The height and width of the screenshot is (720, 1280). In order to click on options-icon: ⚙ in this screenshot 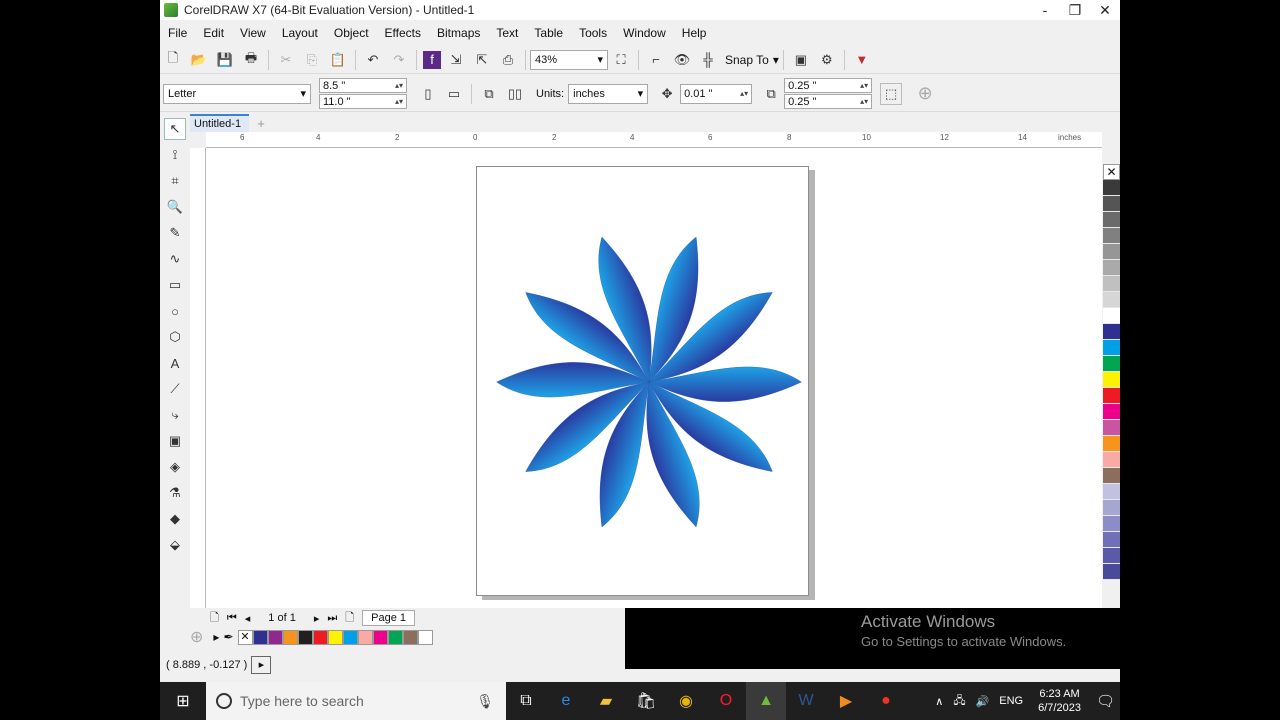, I will do `click(827, 60)`.